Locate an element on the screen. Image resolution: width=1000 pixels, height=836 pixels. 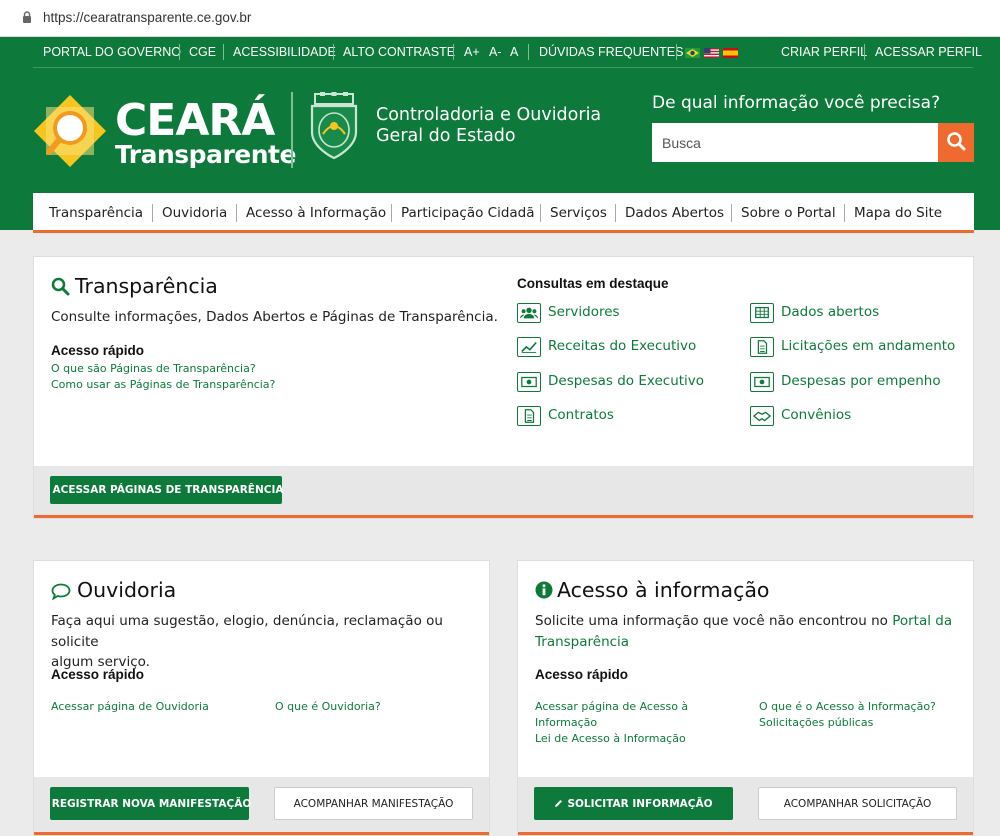
registrar-manifestacao-label: REGISTRAR NOVA MANIFESTAÇÃO is located at coordinates (151, 803).